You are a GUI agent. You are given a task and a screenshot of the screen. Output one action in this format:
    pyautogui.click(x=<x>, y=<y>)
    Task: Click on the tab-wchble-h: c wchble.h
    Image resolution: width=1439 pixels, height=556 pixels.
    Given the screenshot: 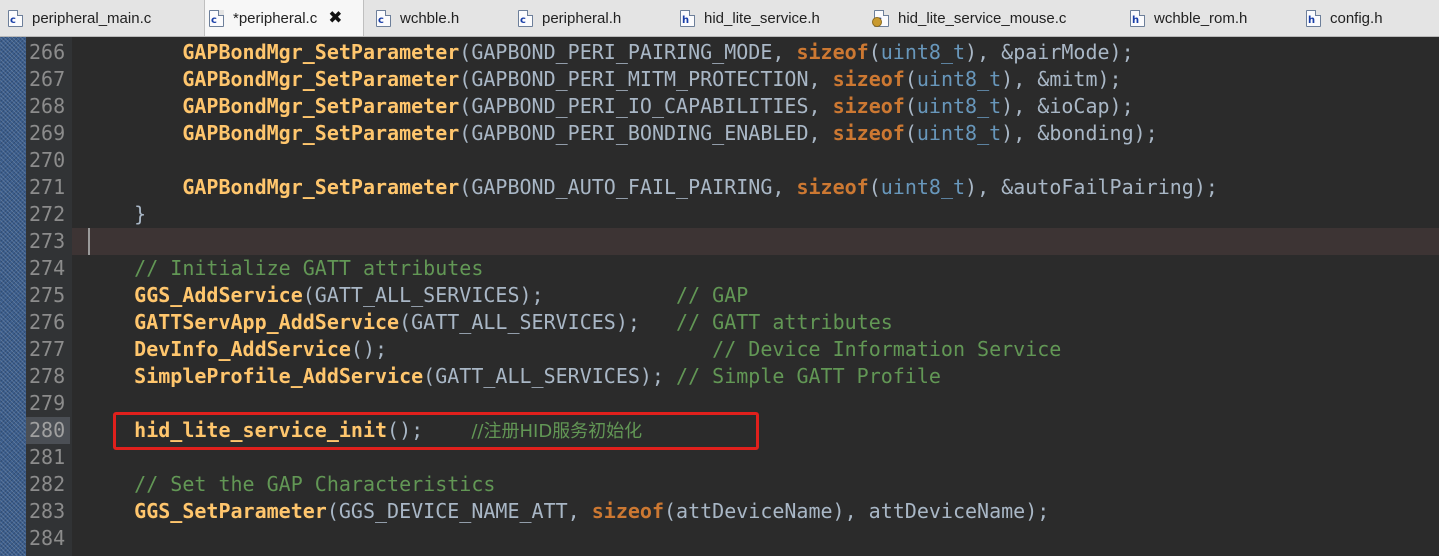 What is the action you would take?
    pyautogui.click(x=439, y=18)
    